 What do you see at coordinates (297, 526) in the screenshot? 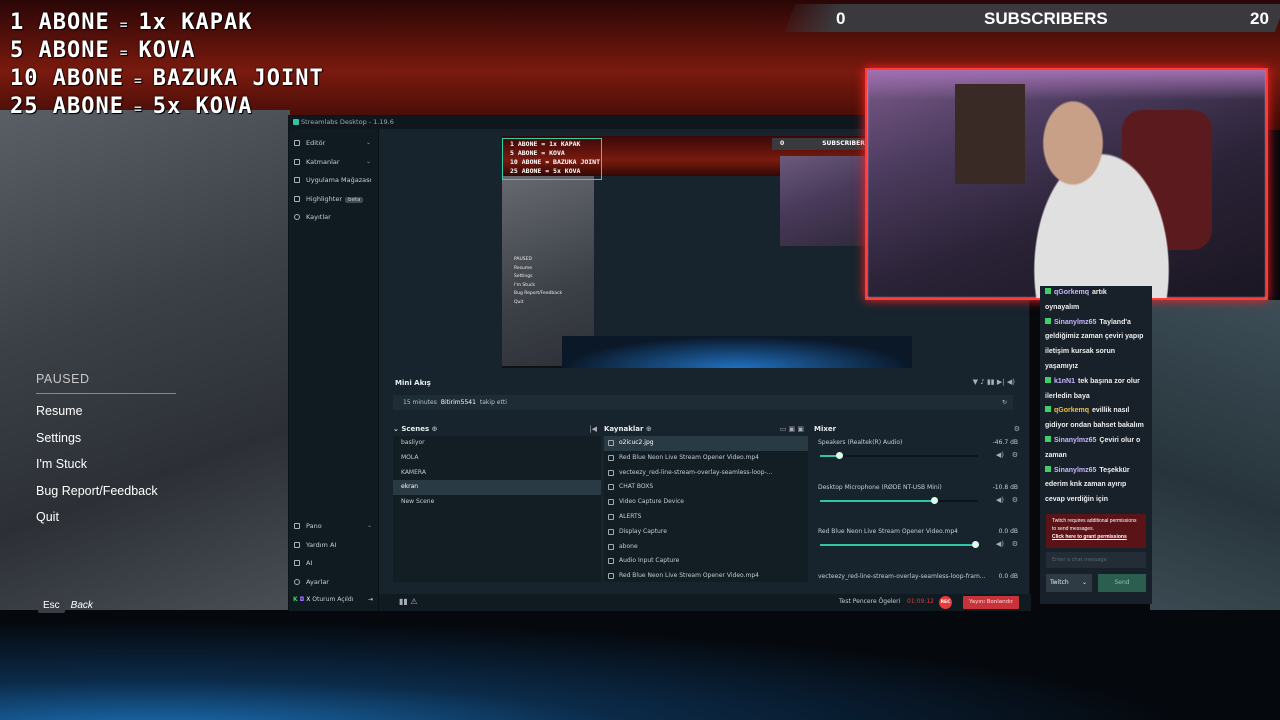
I see `dashboard-icon` at bounding box center [297, 526].